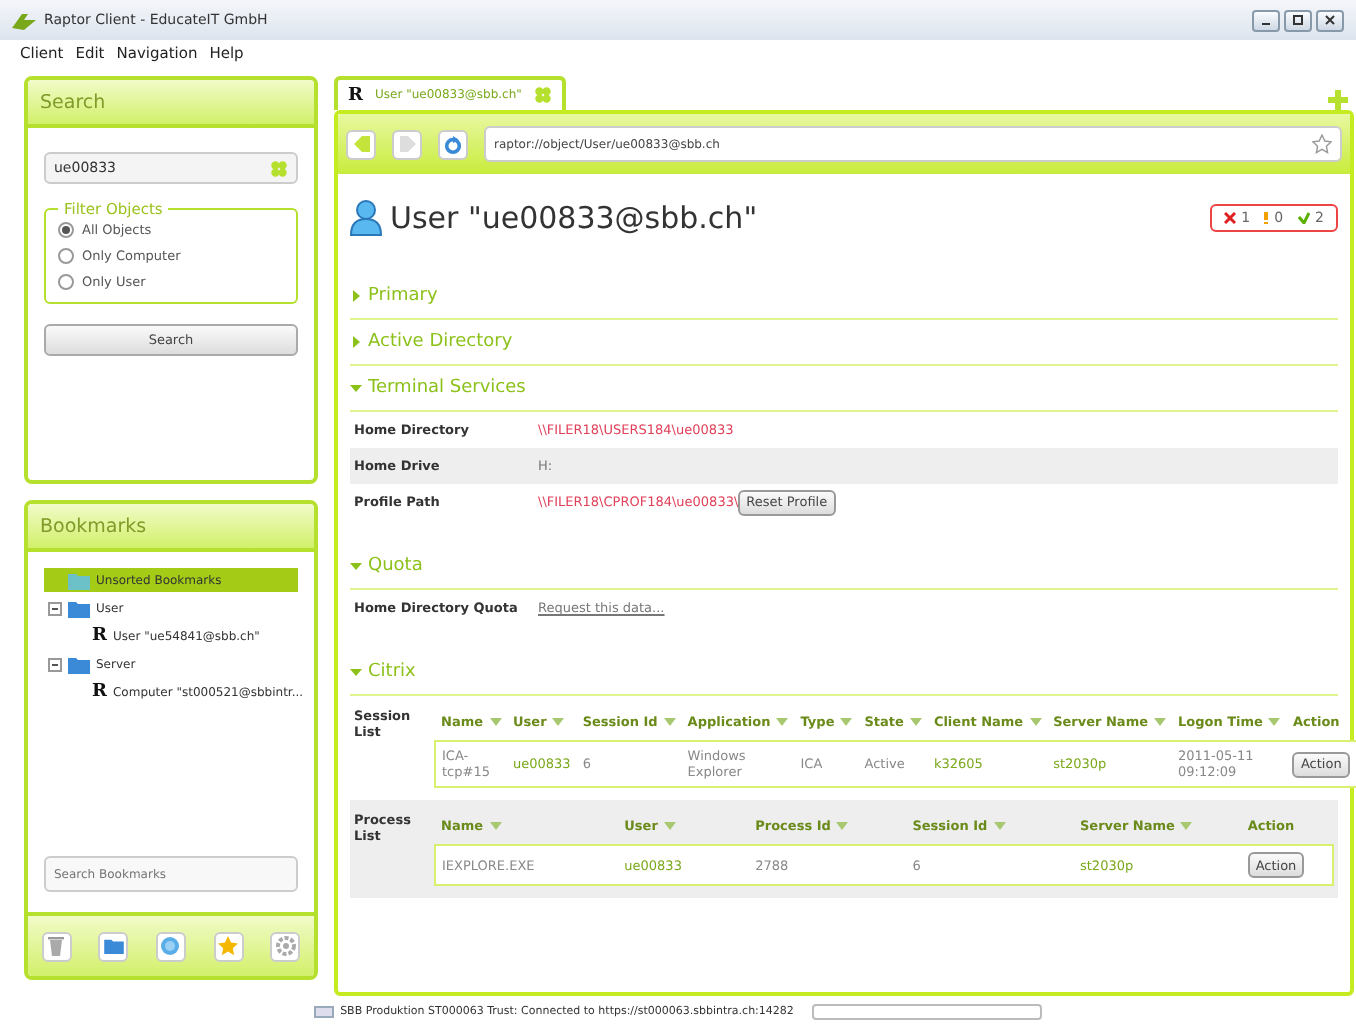 Image resolution: width=1356 pixels, height=1024 pixels. I want to click on forward-icon, so click(407, 144).